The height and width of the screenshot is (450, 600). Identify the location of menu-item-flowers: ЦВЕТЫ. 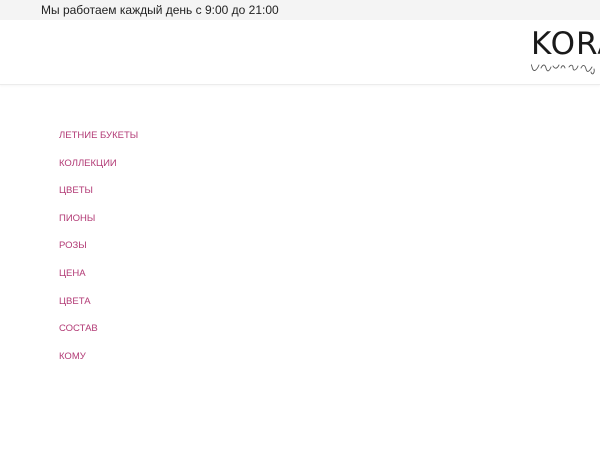
(98, 199).